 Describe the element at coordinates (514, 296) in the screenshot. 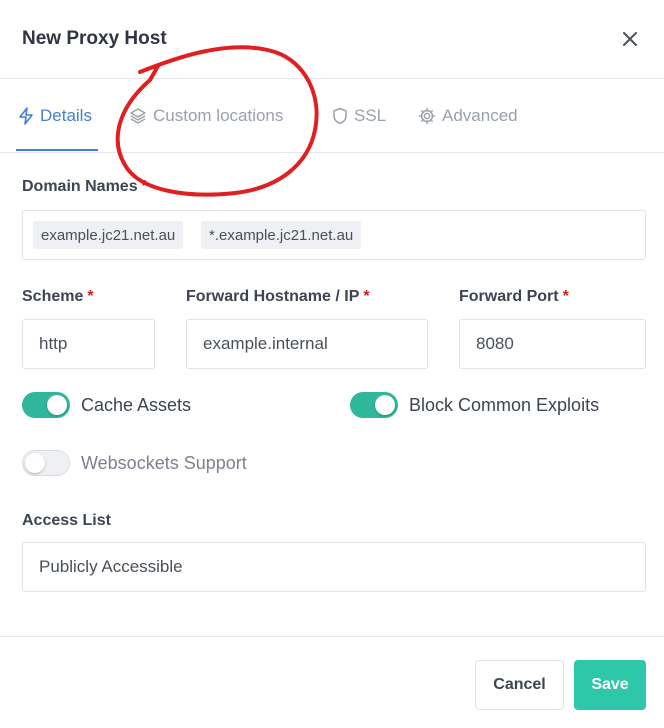

I see `forward-port-label: Forward Port *` at that location.